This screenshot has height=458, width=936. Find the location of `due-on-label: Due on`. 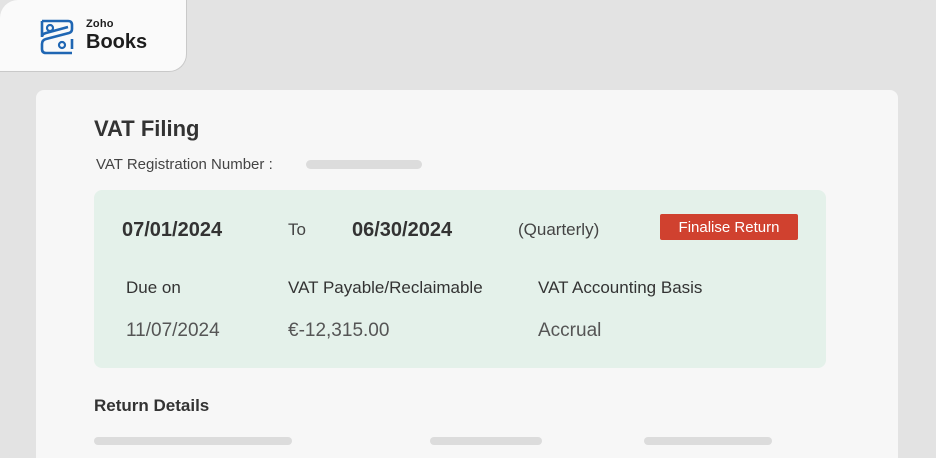

due-on-label: Due on is located at coordinates (153, 287).